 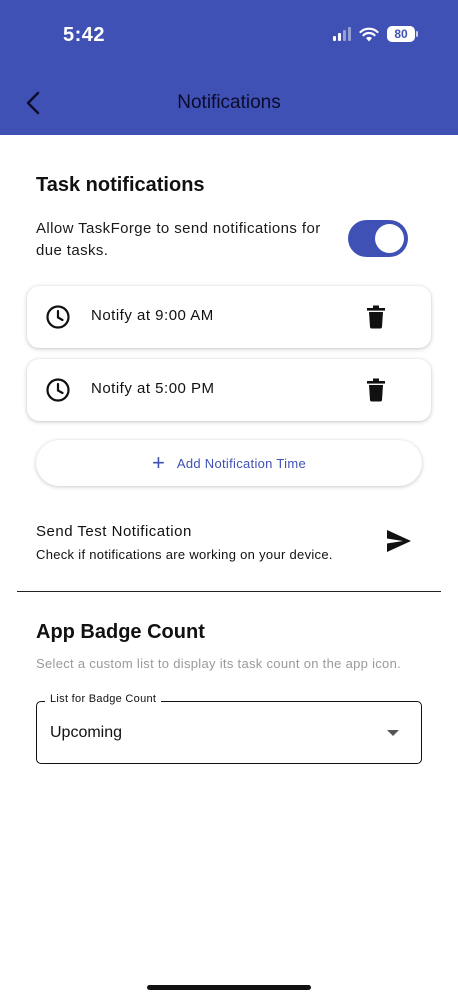 What do you see at coordinates (114, 531) in the screenshot?
I see `send-test-notification-title: Send Test Notification` at bounding box center [114, 531].